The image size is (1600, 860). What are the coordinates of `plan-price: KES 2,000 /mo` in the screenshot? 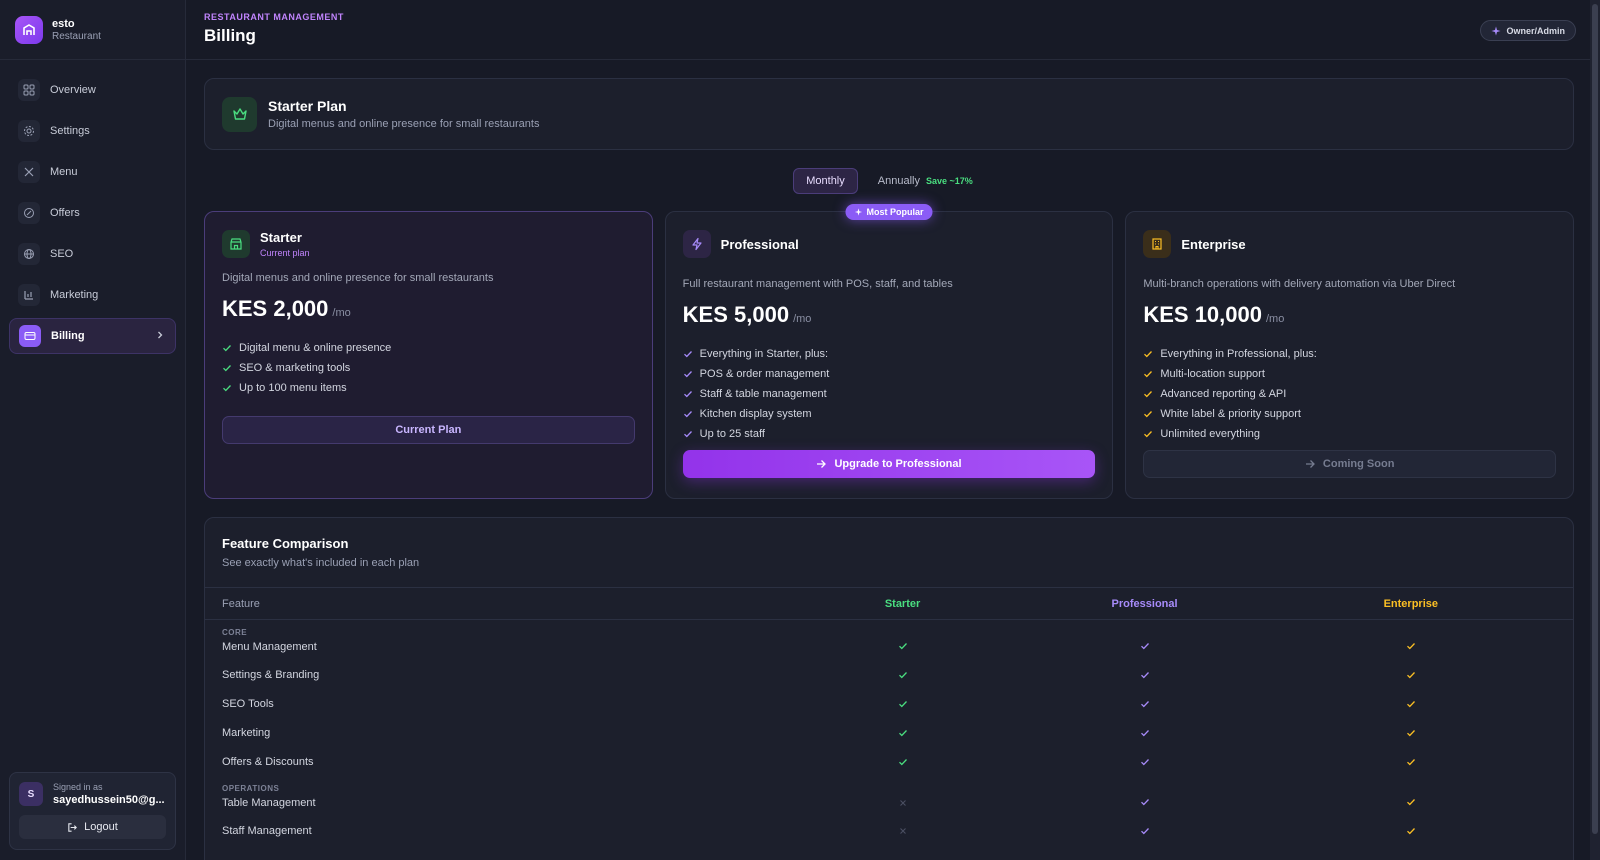 It's located at (428, 309).